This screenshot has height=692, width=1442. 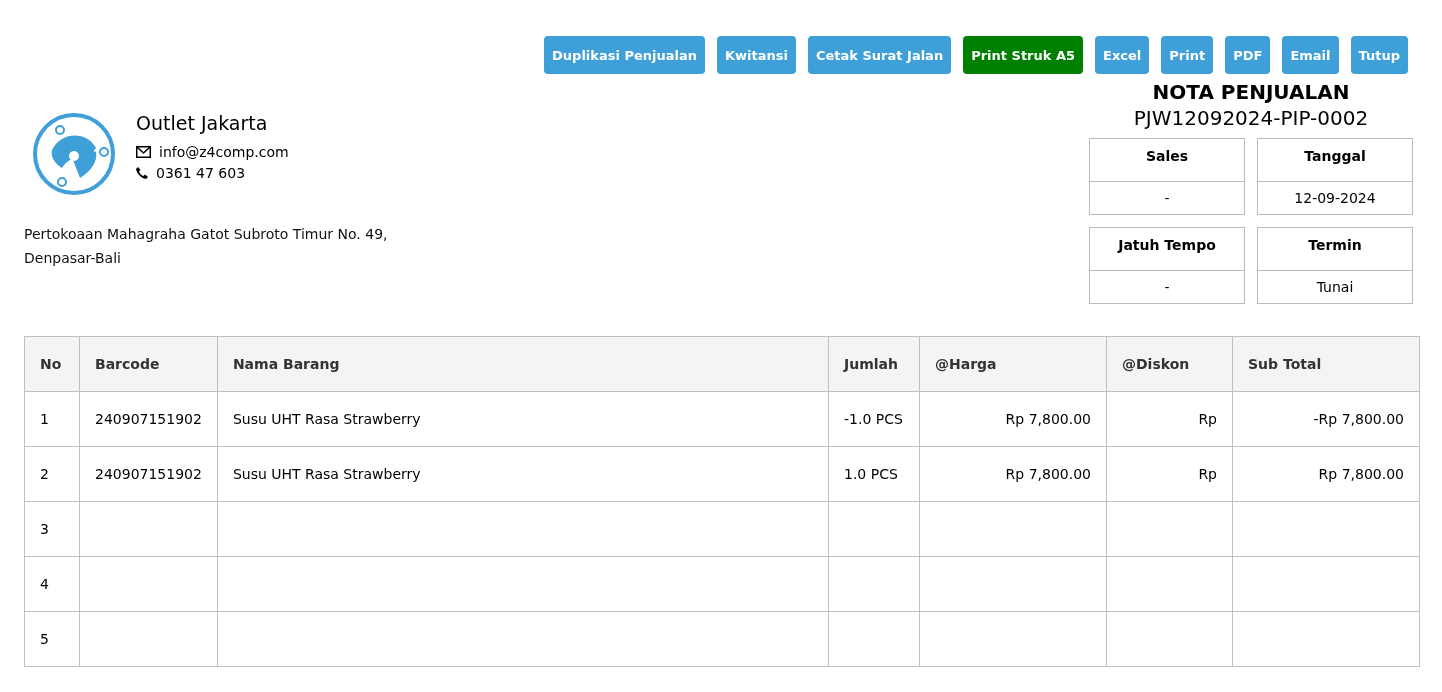 What do you see at coordinates (52, 529) in the screenshot?
I see `table-cell: 3` at bounding box center [52, 529].